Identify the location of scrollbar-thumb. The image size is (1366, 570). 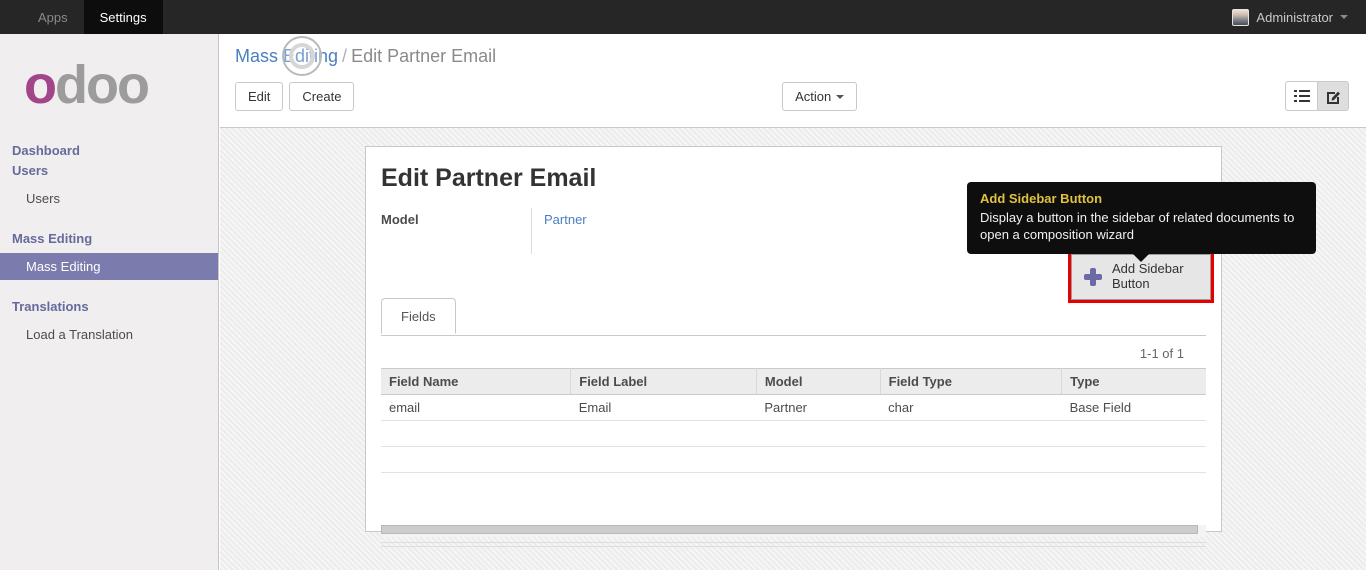
(789, 529).